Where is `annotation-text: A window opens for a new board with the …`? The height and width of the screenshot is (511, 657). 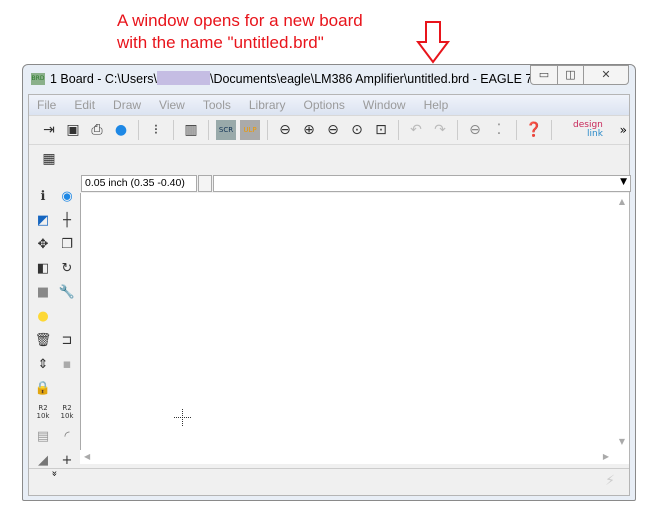
annotation-text: A window opens for a new board with the … is located at coordinates (240, 32).